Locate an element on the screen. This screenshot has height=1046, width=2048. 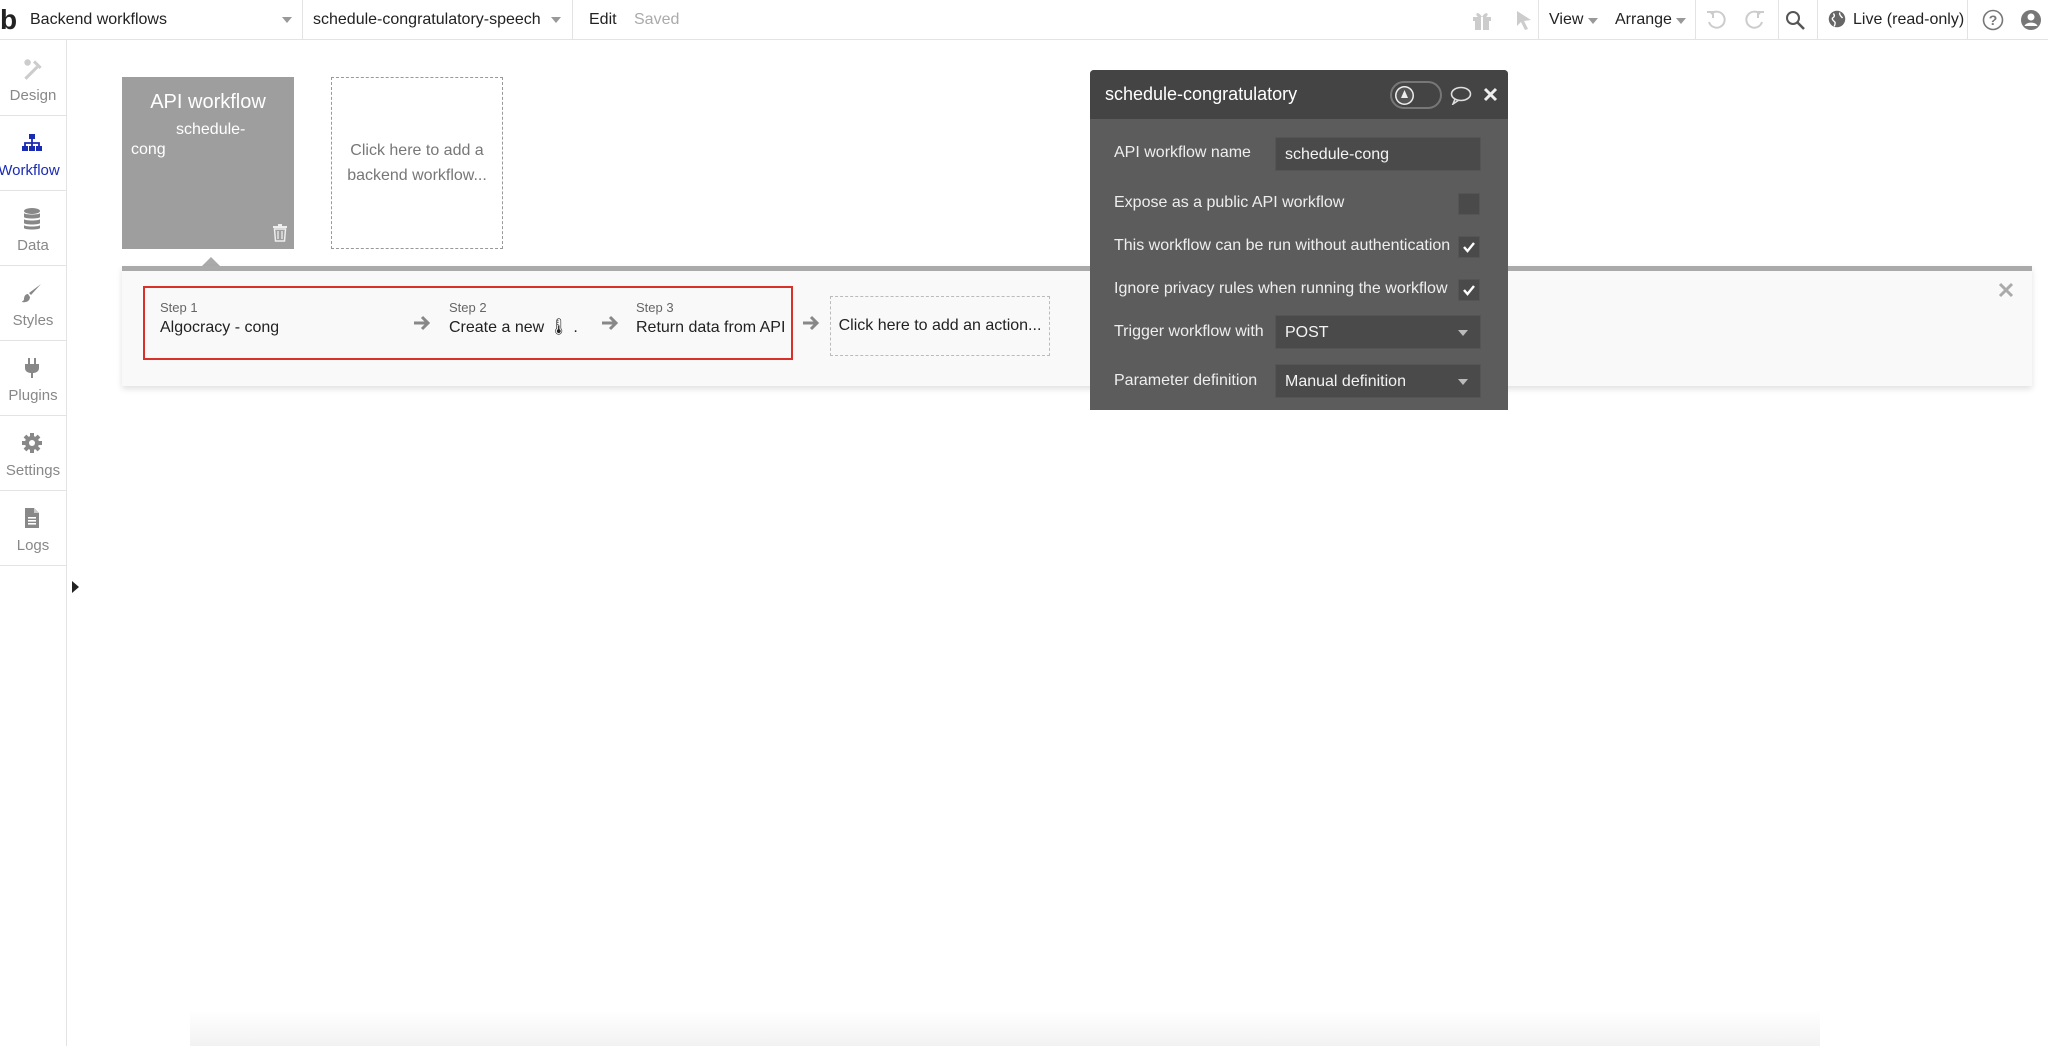
trigger-label: Trigger workflow with is located at coordinates (1189, 331).